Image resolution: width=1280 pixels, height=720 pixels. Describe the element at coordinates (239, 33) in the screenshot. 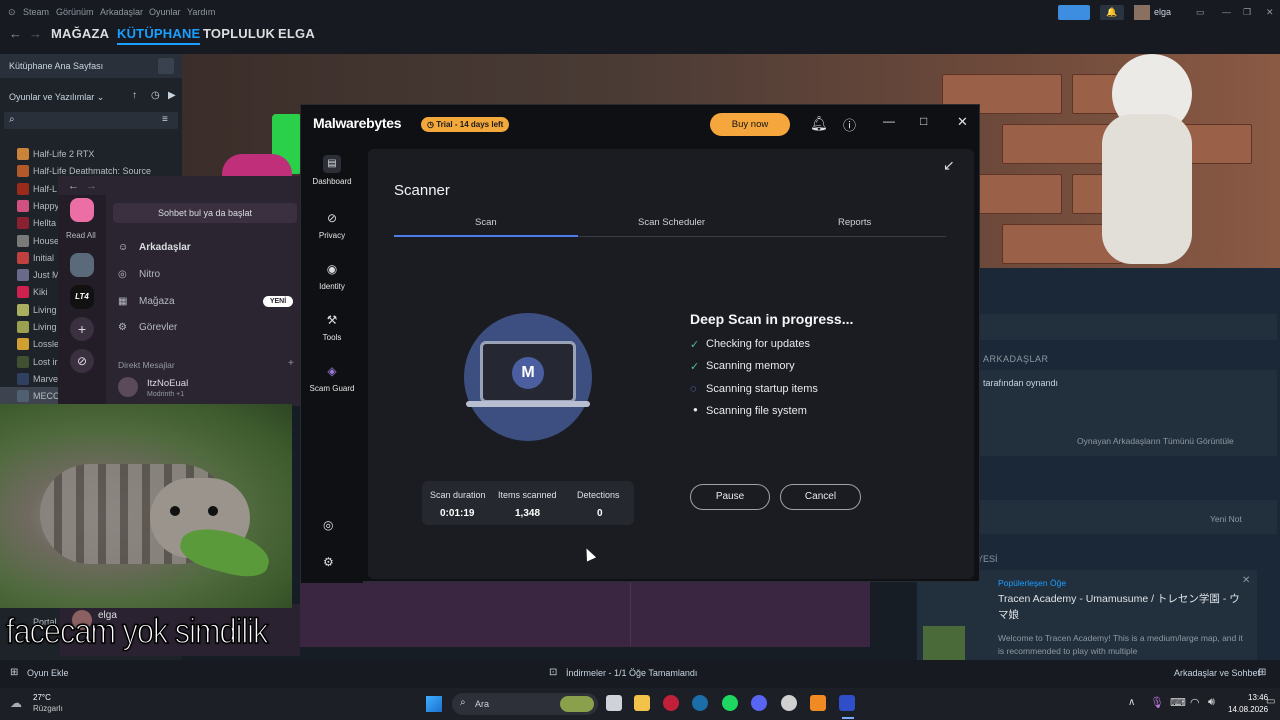

I see `nav-community: TOPLULUK` at that location.